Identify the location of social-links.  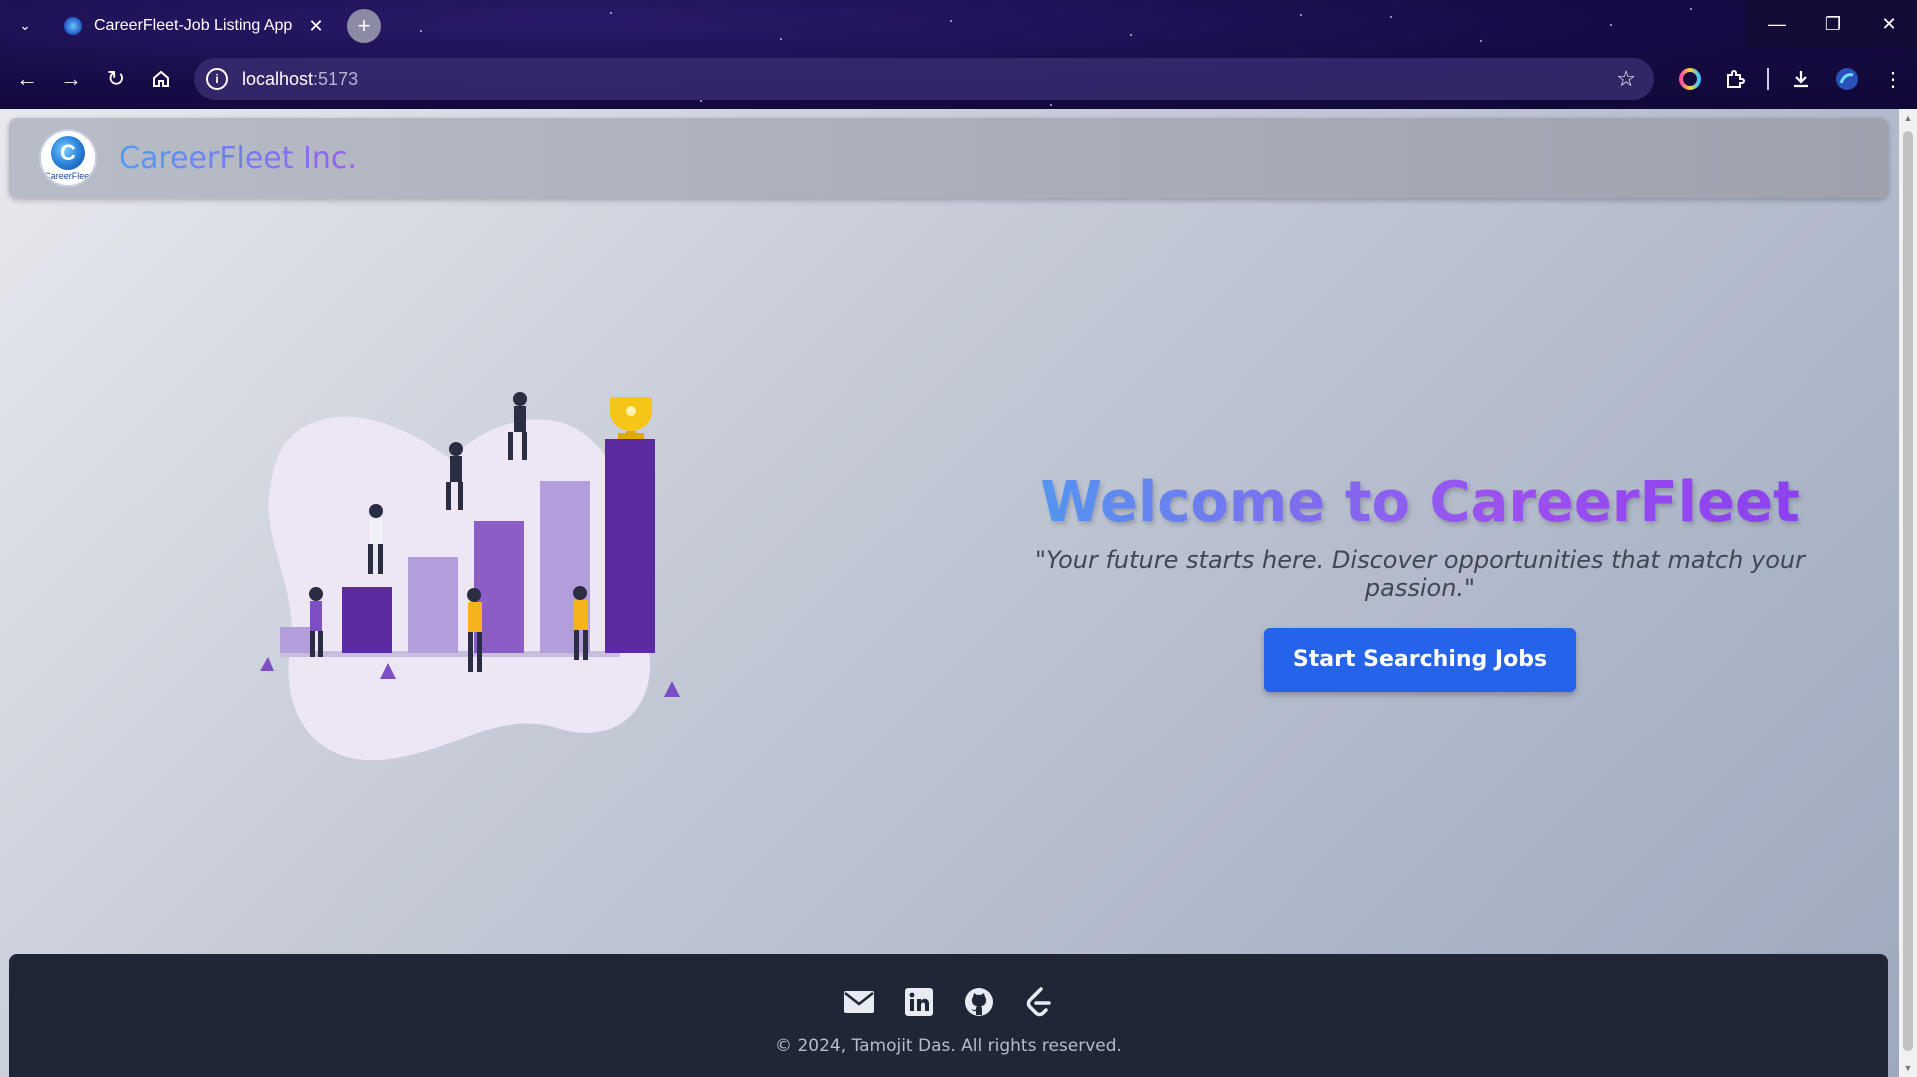
(948, 1002).